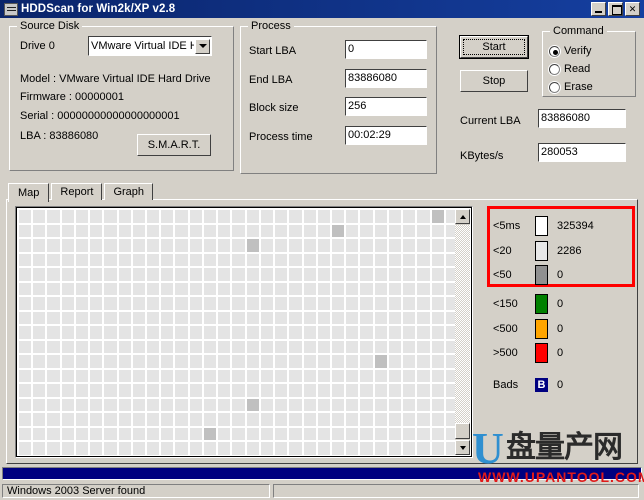  I want to click on start-button: Start, so click(494, 47).